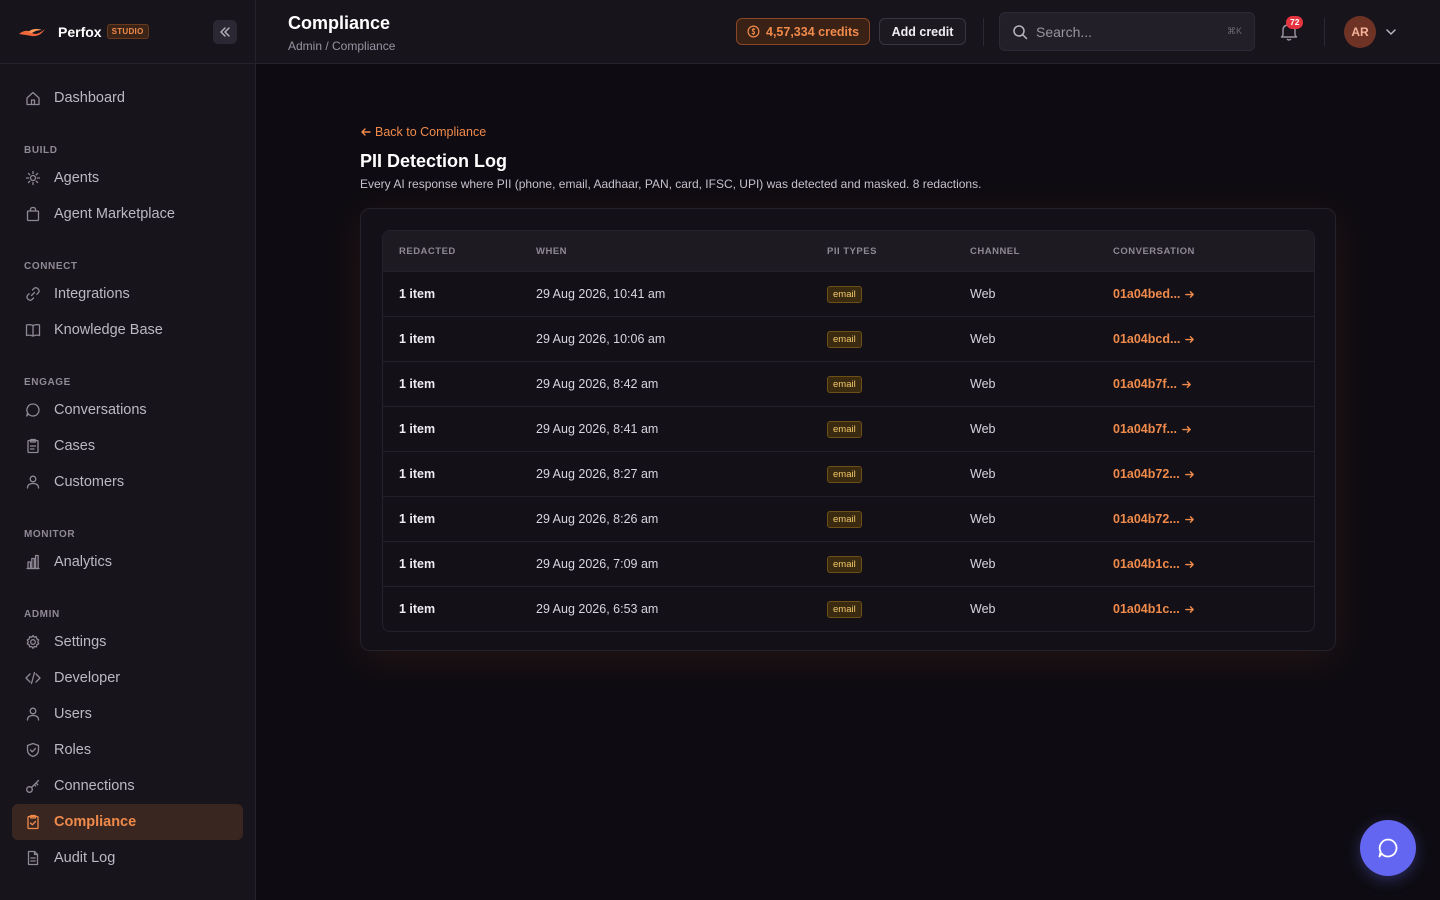 The image size is (1440, 900). Describe the element at coordinates (1391, 32) in the screenshot. I see `chevron-down-icon` at that location.